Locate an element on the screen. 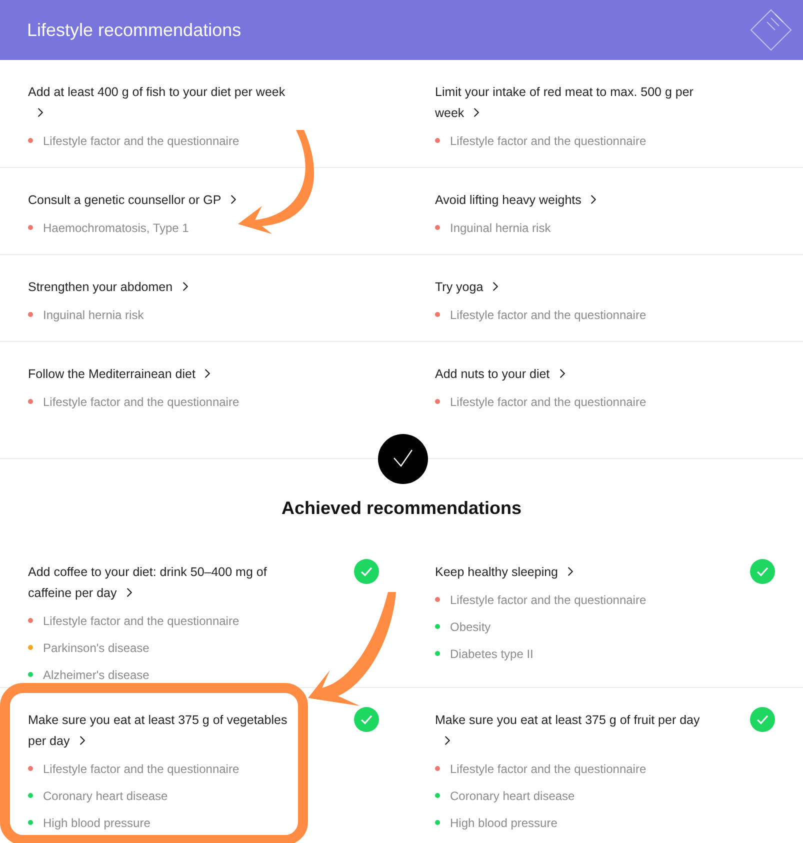 This screenshot has width=803, height=843. reason-text: Diabetes type II is located at coordinates (492, 653).